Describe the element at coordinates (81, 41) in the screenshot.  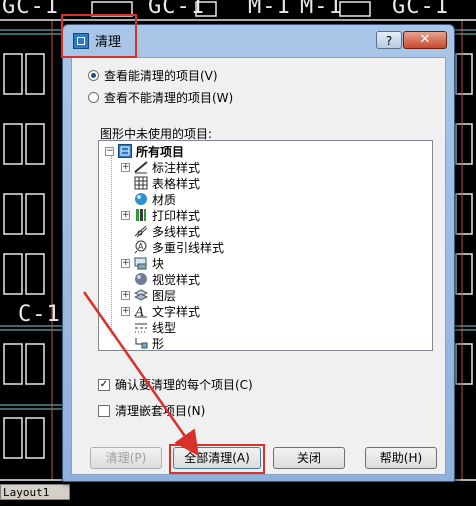
I see `purge-app-icon` at that location.